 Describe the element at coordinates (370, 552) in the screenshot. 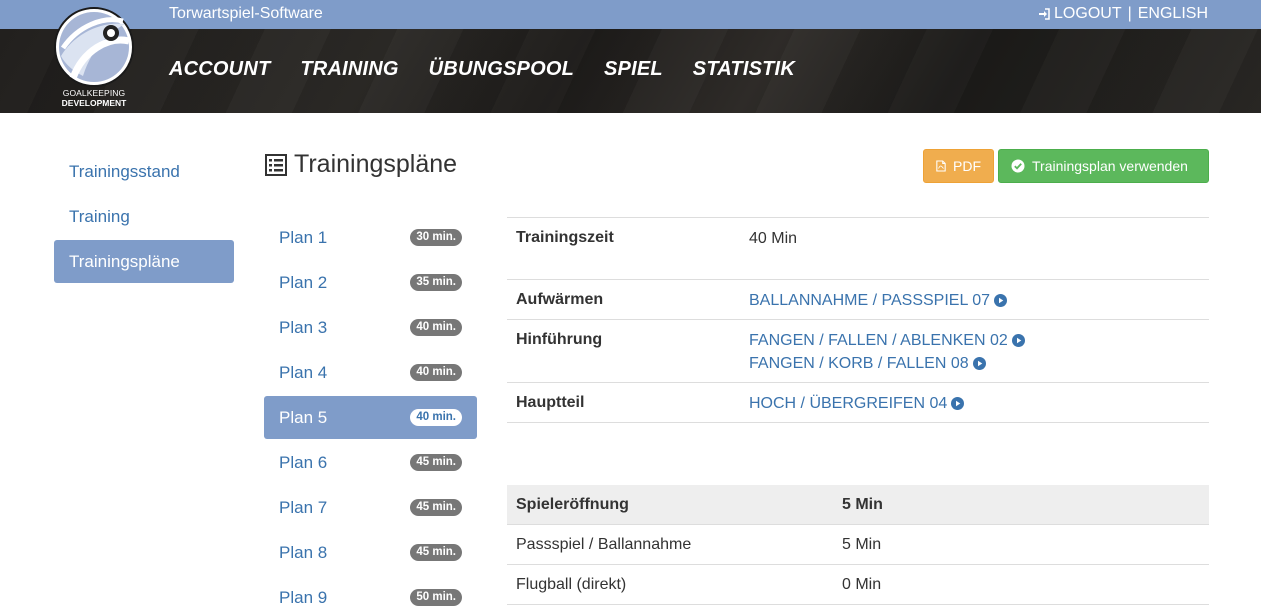

I see `plan-item-8: Plan 8 45 min.` at that location.